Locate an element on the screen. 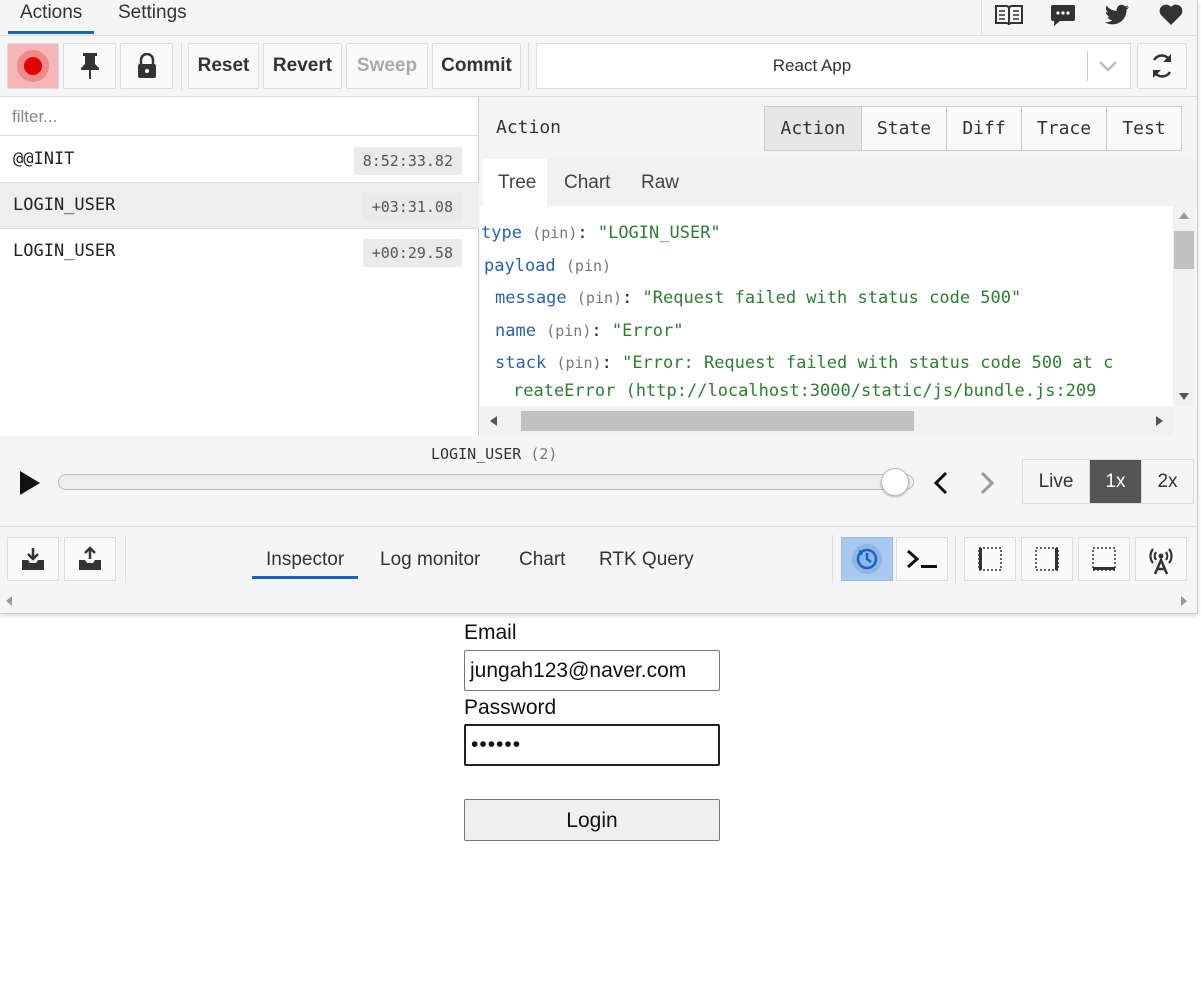 This screenshot has height=1000, width=1201. tab-settings: Settings is located at coordinates (152, 17).